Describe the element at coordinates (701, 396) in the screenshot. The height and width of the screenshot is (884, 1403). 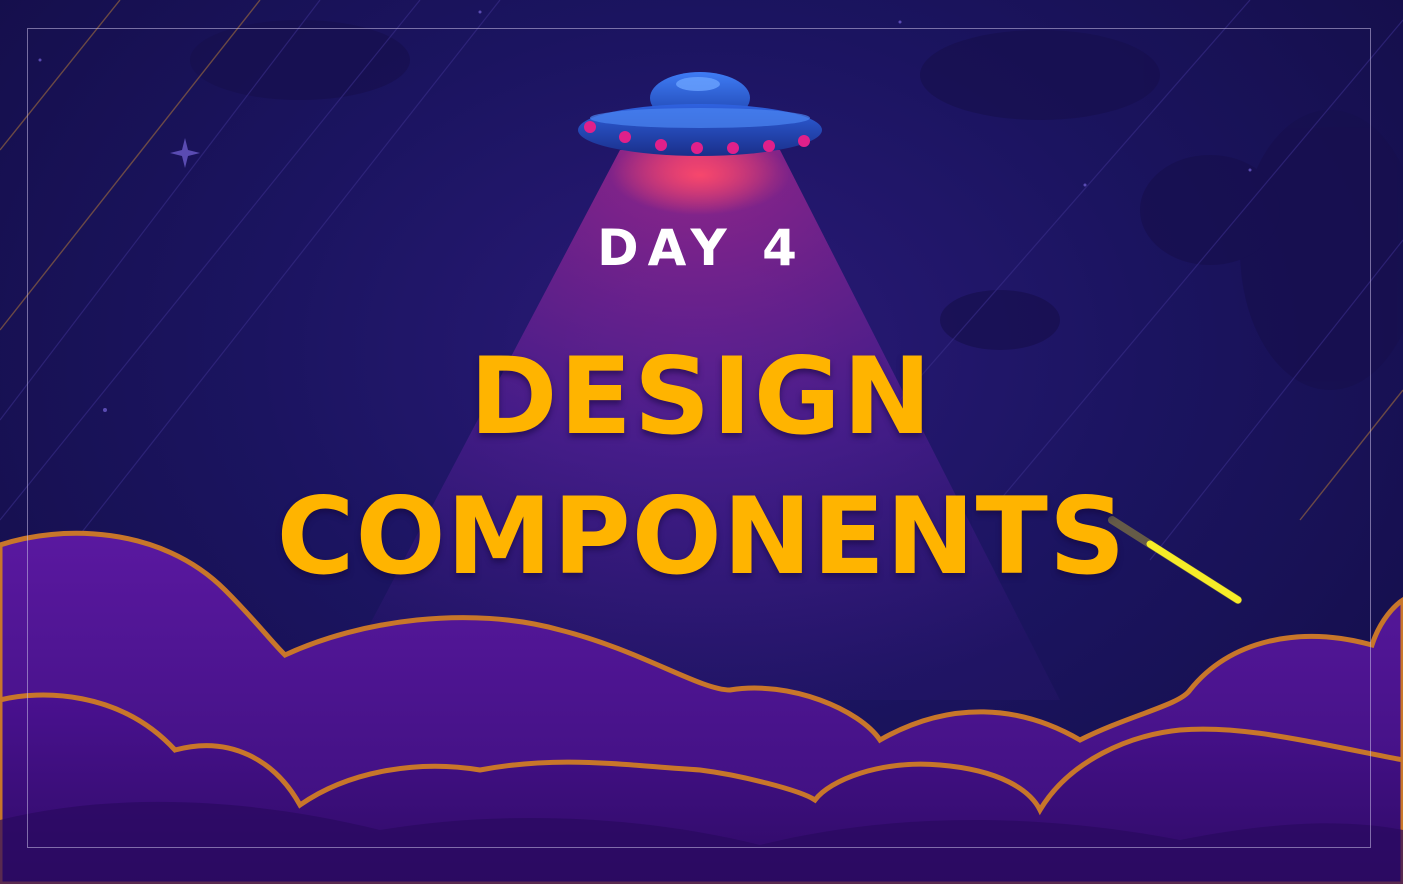
I see `title-line-1: DESIGN` at that location.